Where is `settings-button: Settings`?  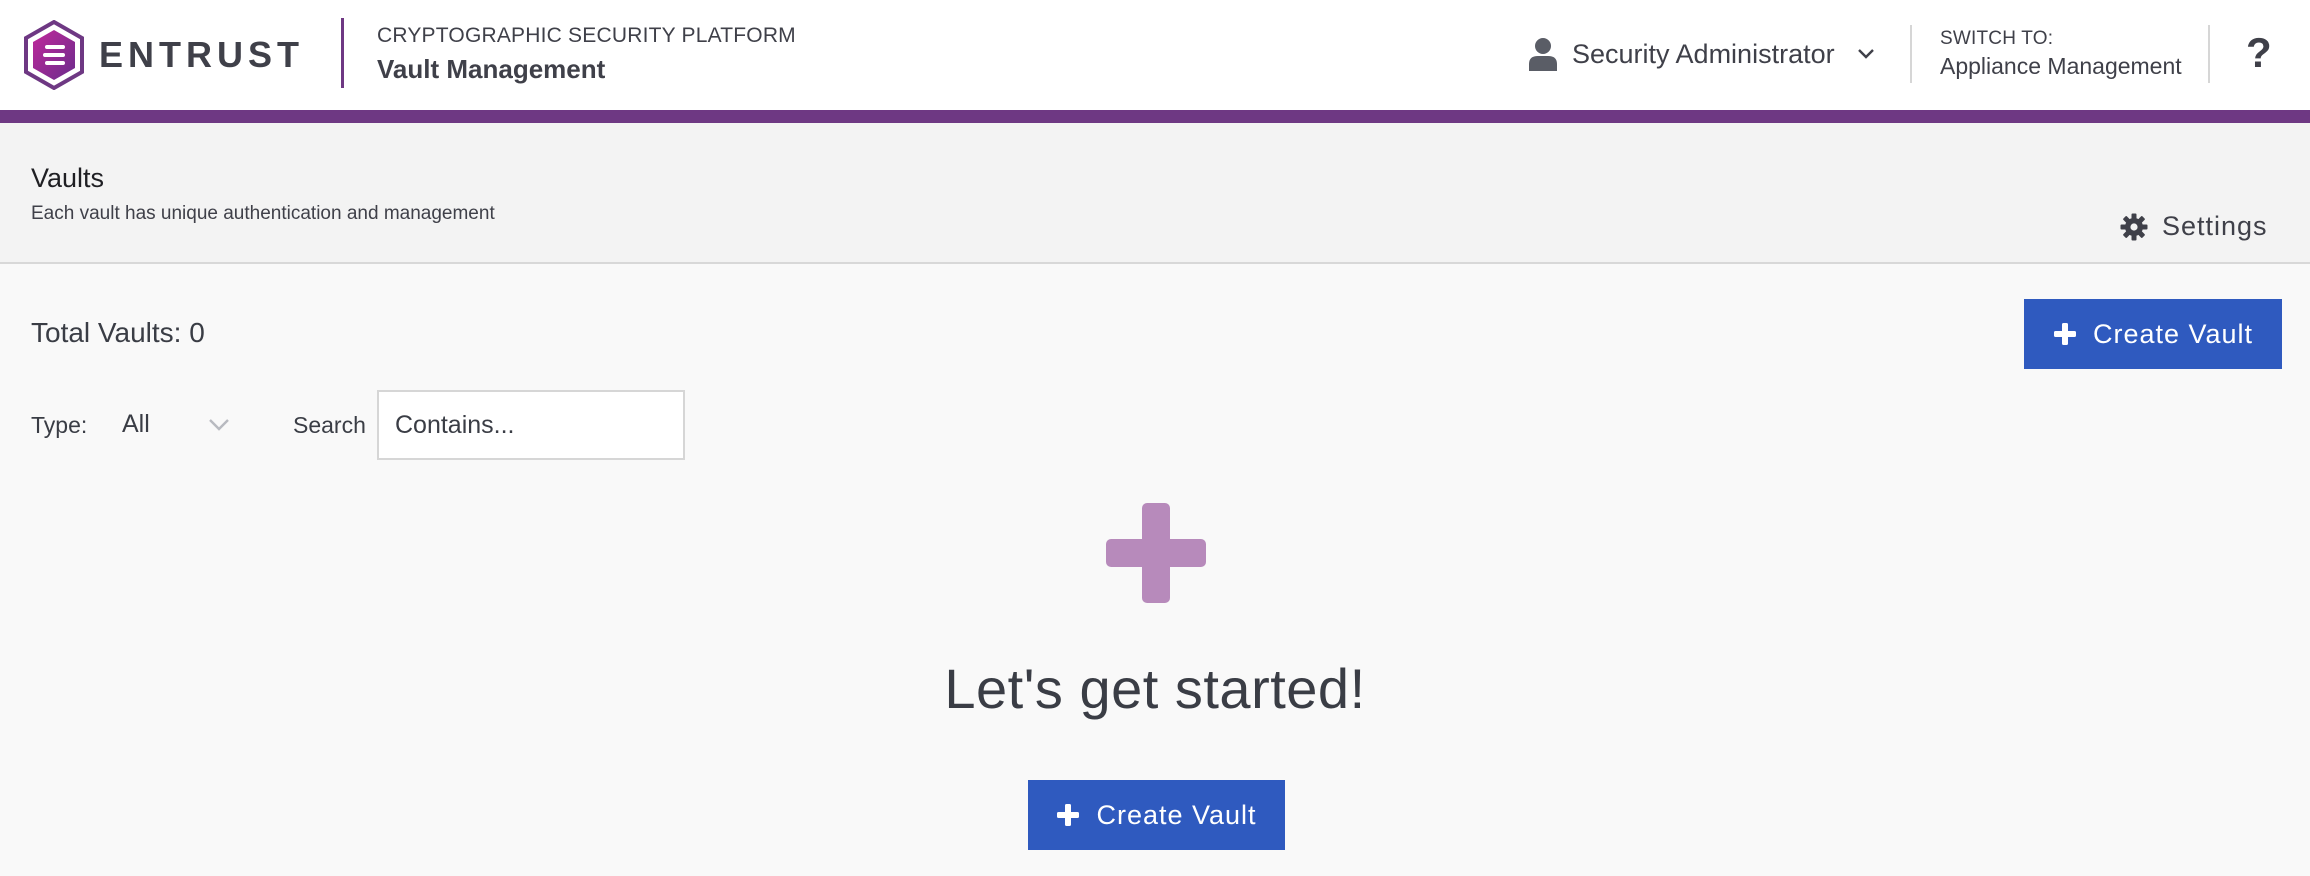 settings-button: Settings is located at coordinates (2194, 226).